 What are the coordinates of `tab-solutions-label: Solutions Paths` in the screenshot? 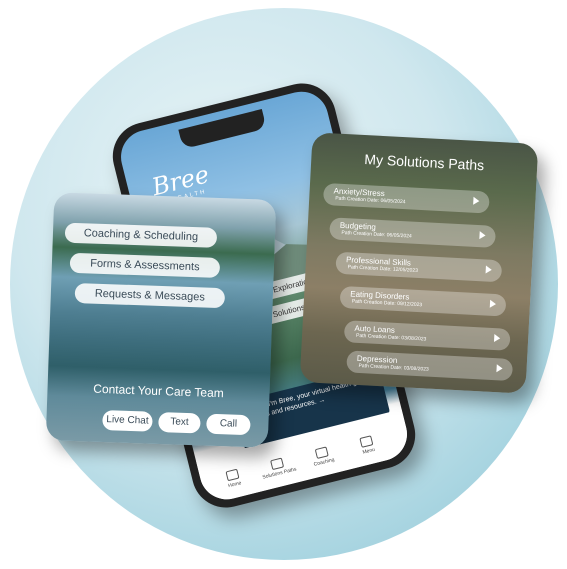 It's located at (279, 473).